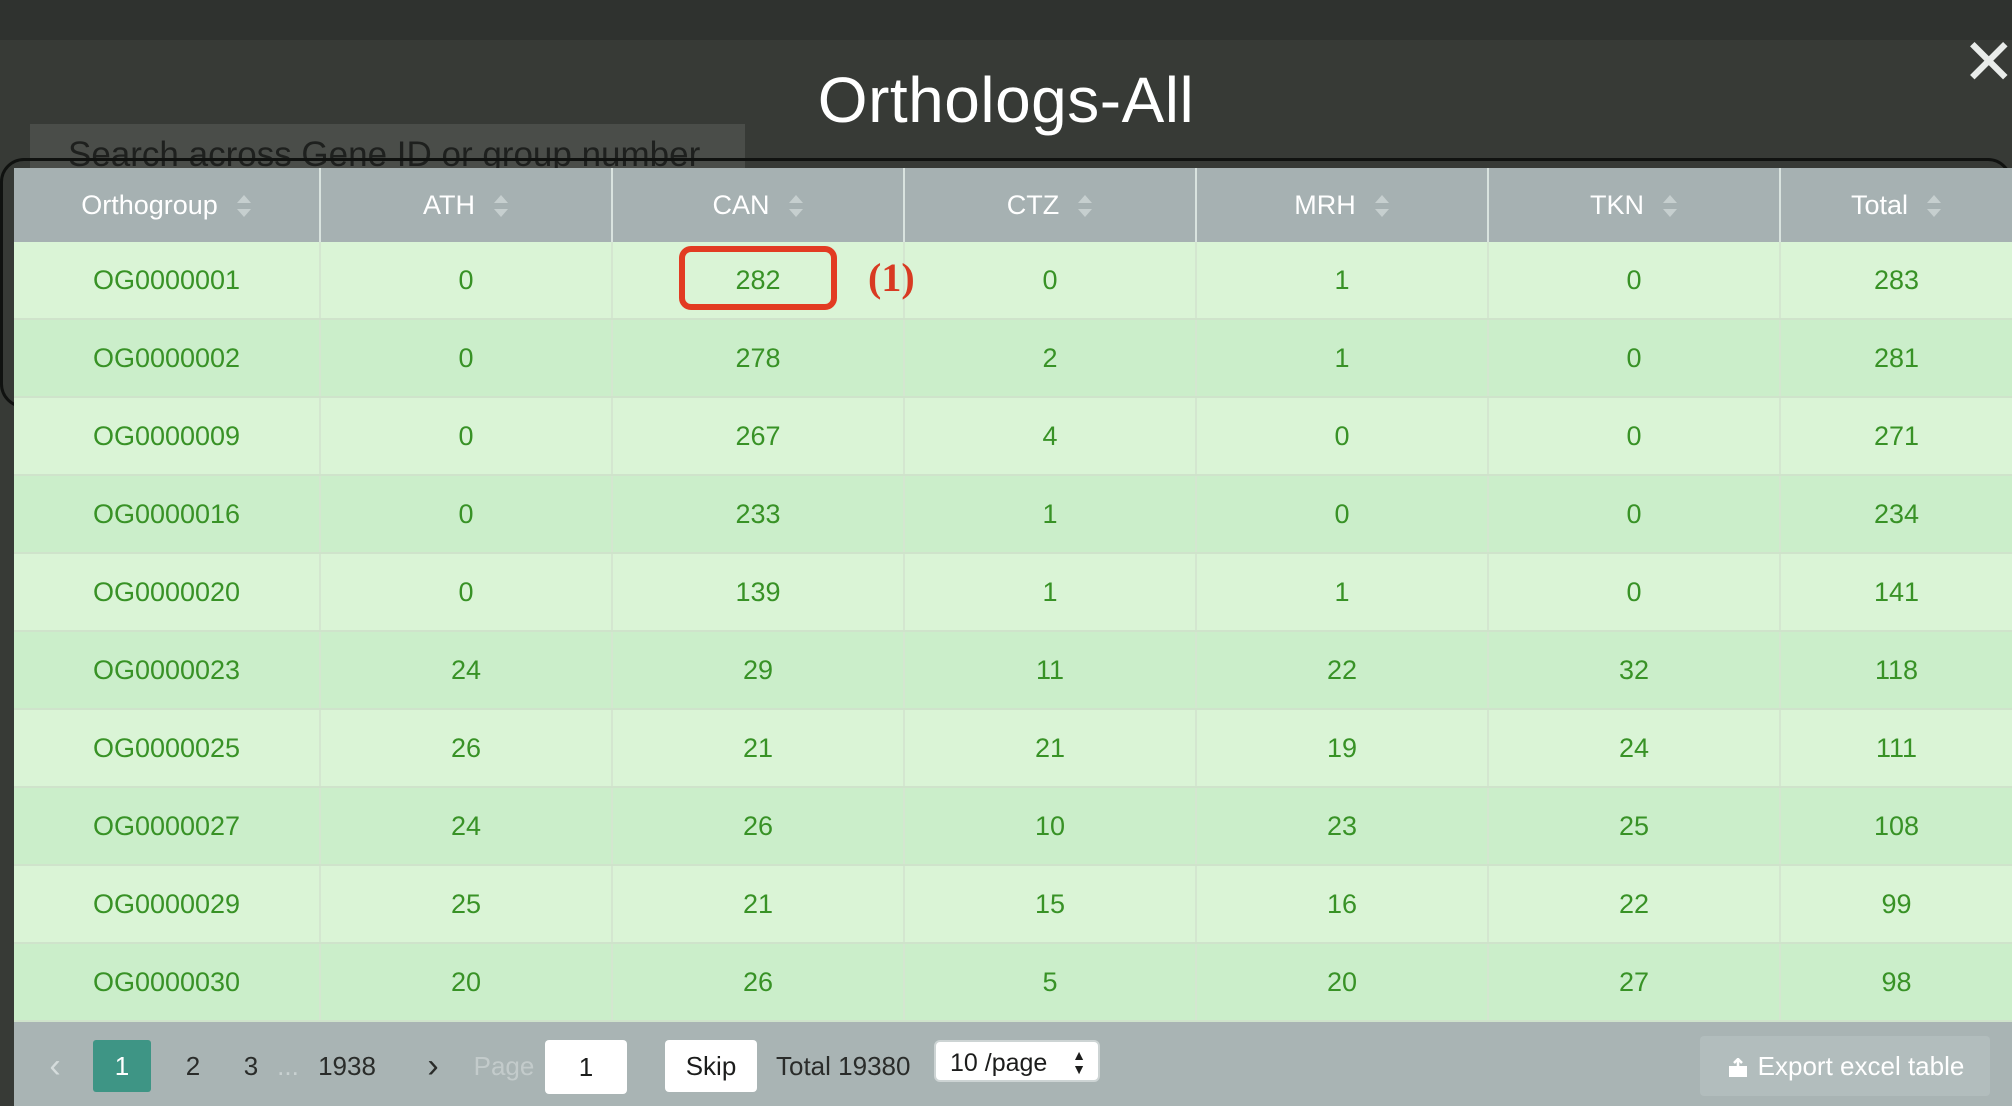 The height and width of the screenshot is (1106, 2012). What do you see at coordinates (1342, 205) in the screenshot?
I see `column-header-mrh: MRH` at bounding box center [1342, 205].